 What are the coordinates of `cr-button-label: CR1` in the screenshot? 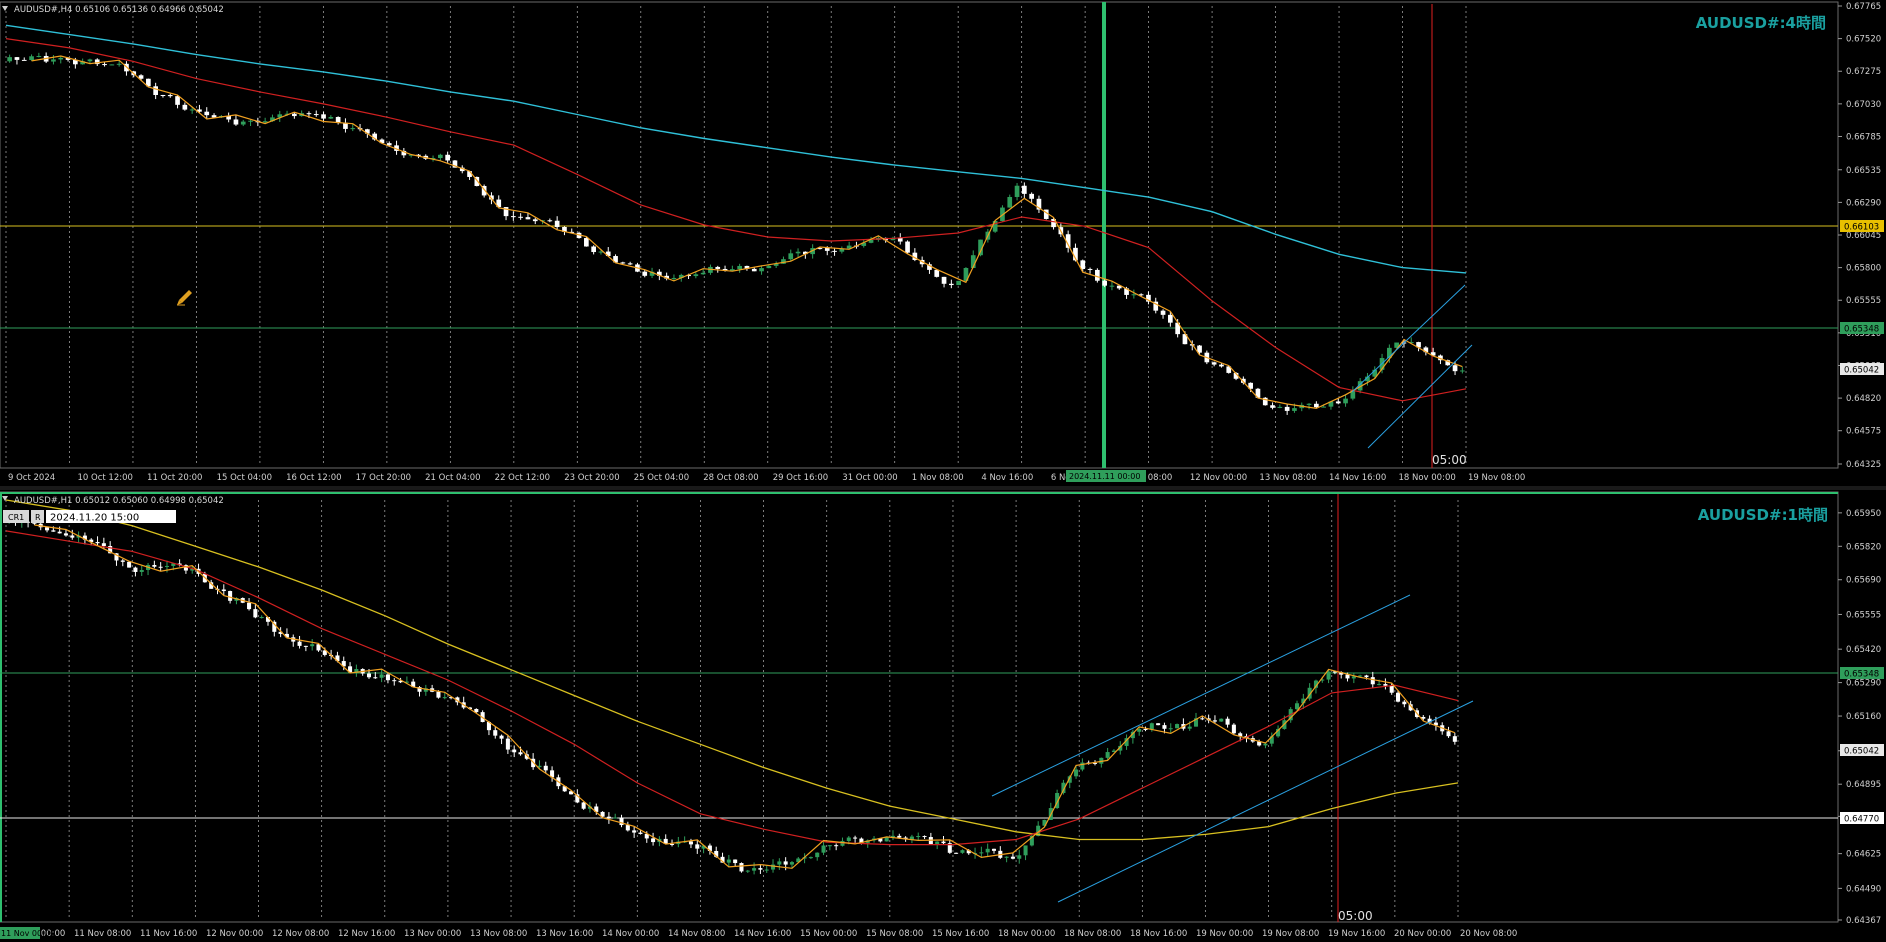 It's located at (16, 517).